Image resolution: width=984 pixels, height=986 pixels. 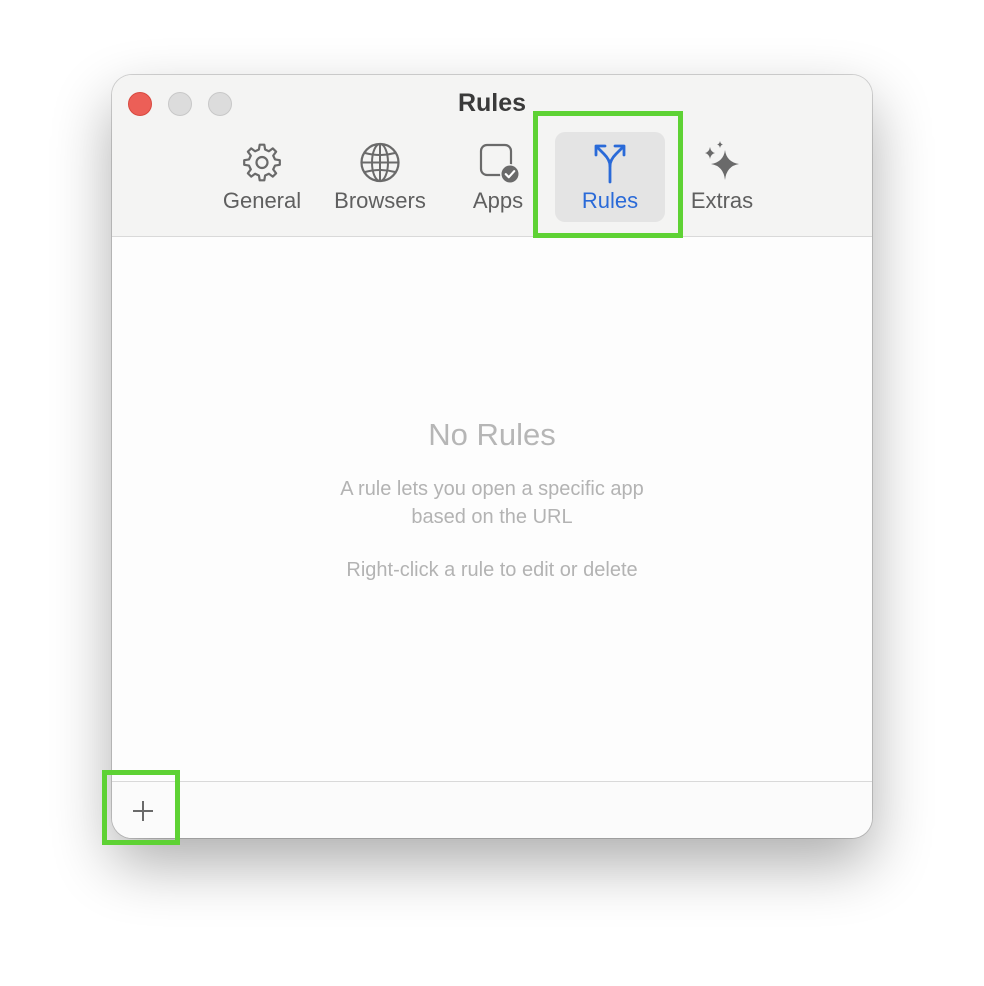 I want to click on tab-rules-label: Rules, so click(x=610, y=200).